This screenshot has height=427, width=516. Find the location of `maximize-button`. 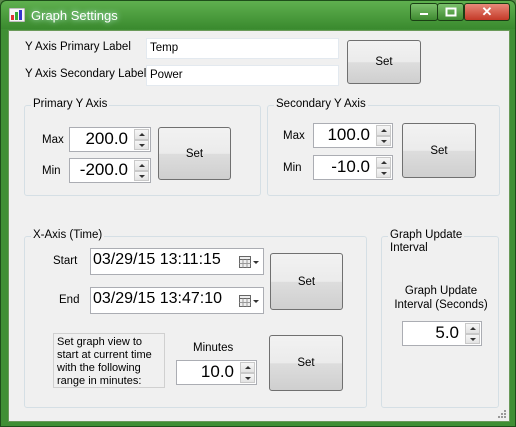

maximize-button is located at coordinates (450, 12).